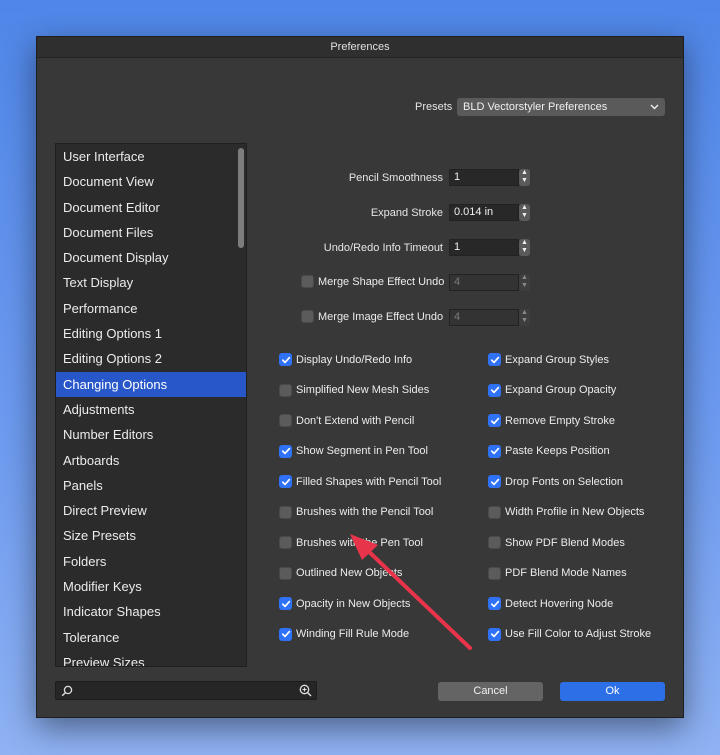  Describe the element at coordinates (484, 317) in the screenshot. I see `merge-image-effect-undo-field: 4` at that location.